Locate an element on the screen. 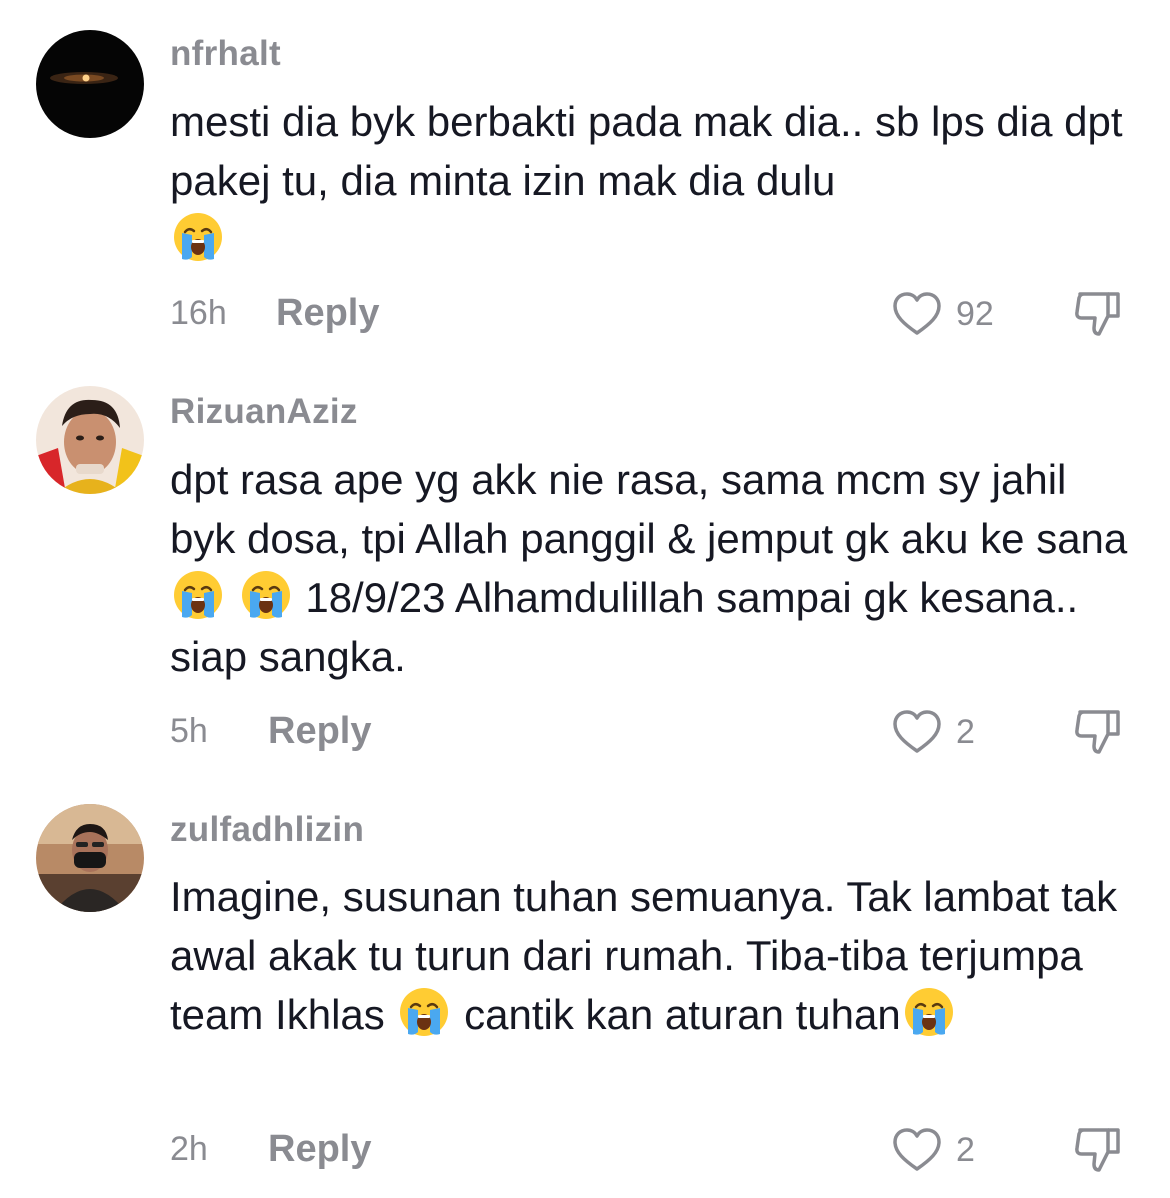 The height and width of the screenshot is (1198, 1170). comment-username: RizuanAziz is located at coordinates (264, 412).